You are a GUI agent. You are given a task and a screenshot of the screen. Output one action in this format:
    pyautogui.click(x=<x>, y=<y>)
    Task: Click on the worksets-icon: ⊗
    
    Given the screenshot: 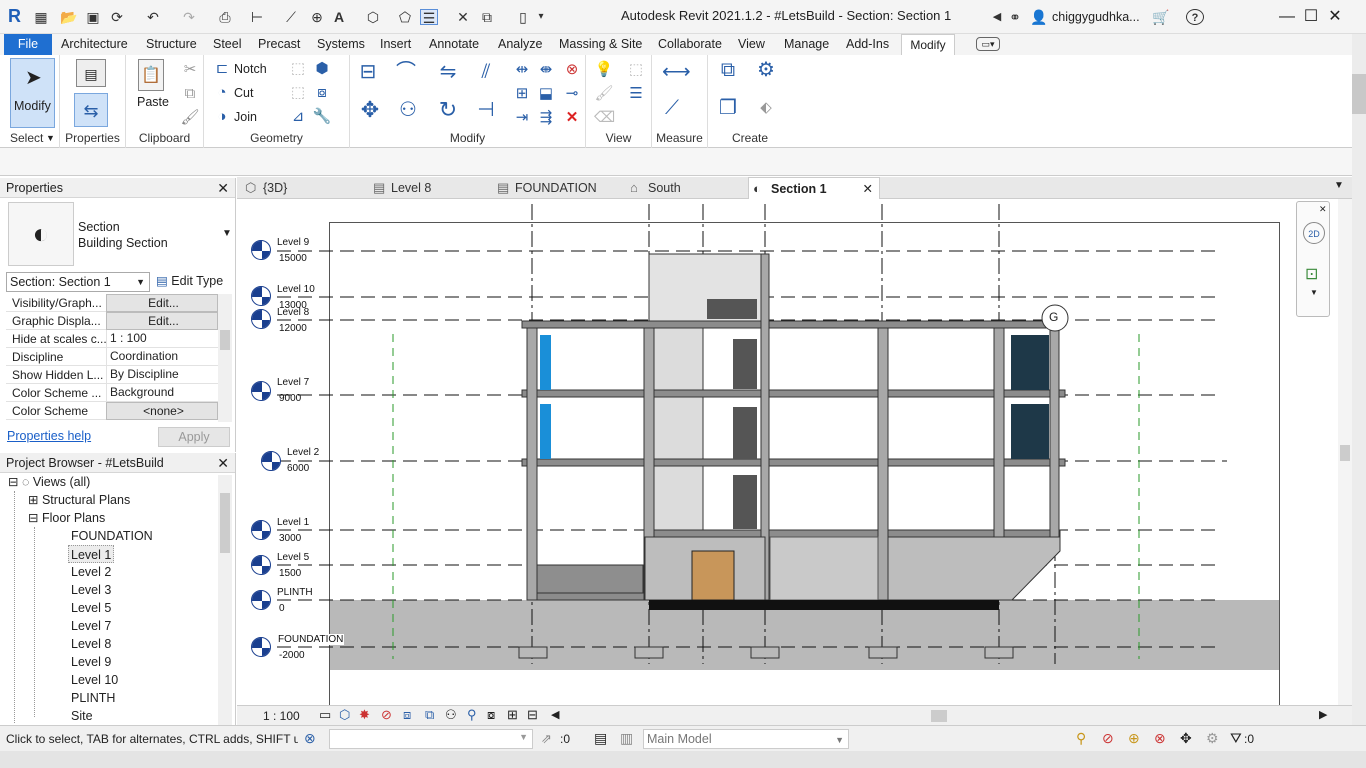 What is the action you would take?
    pyautogui.click(x=310, y=738)
    